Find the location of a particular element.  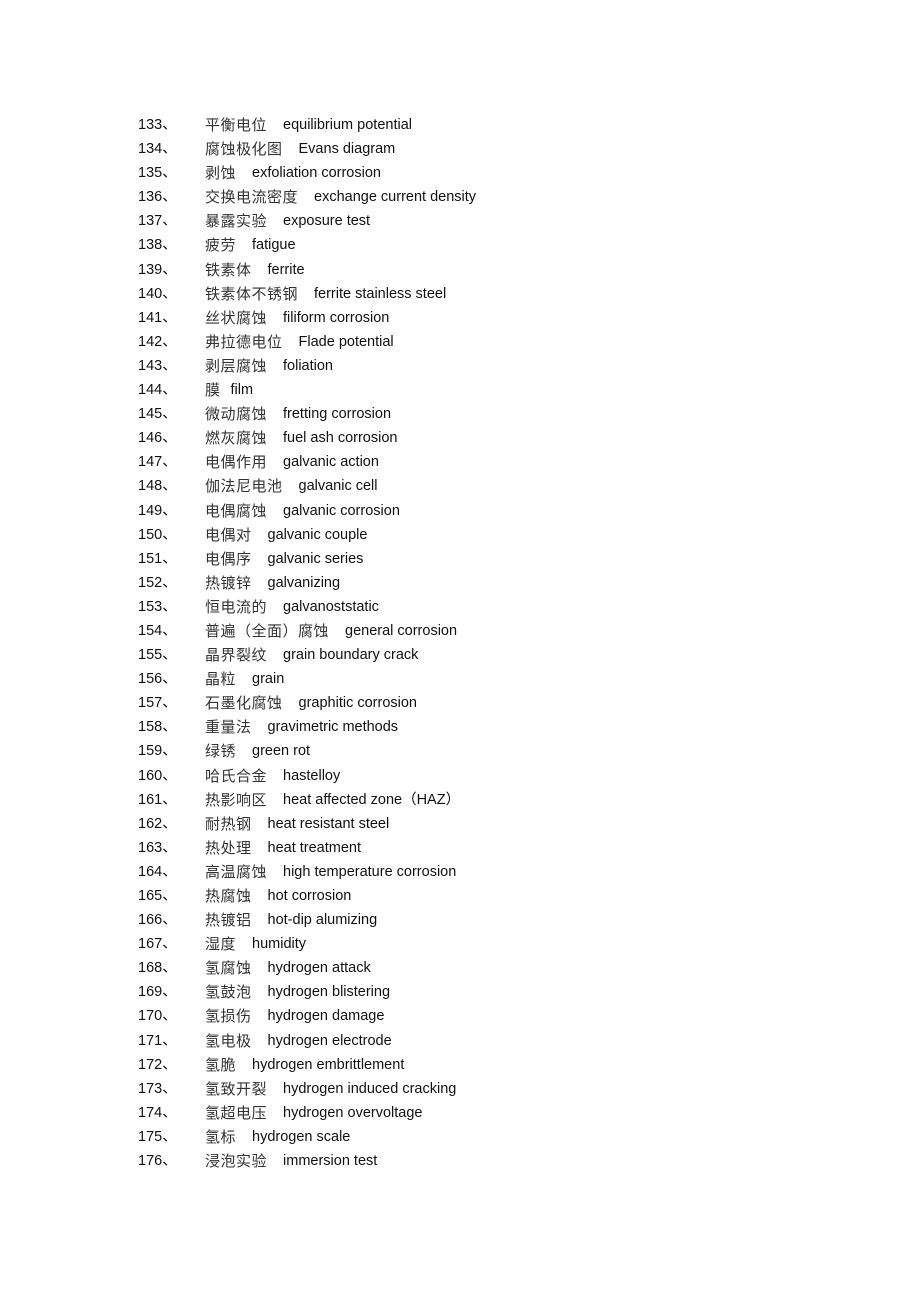

entry-english-term: exfoliation corrosion is located at coordinates (316, 173).